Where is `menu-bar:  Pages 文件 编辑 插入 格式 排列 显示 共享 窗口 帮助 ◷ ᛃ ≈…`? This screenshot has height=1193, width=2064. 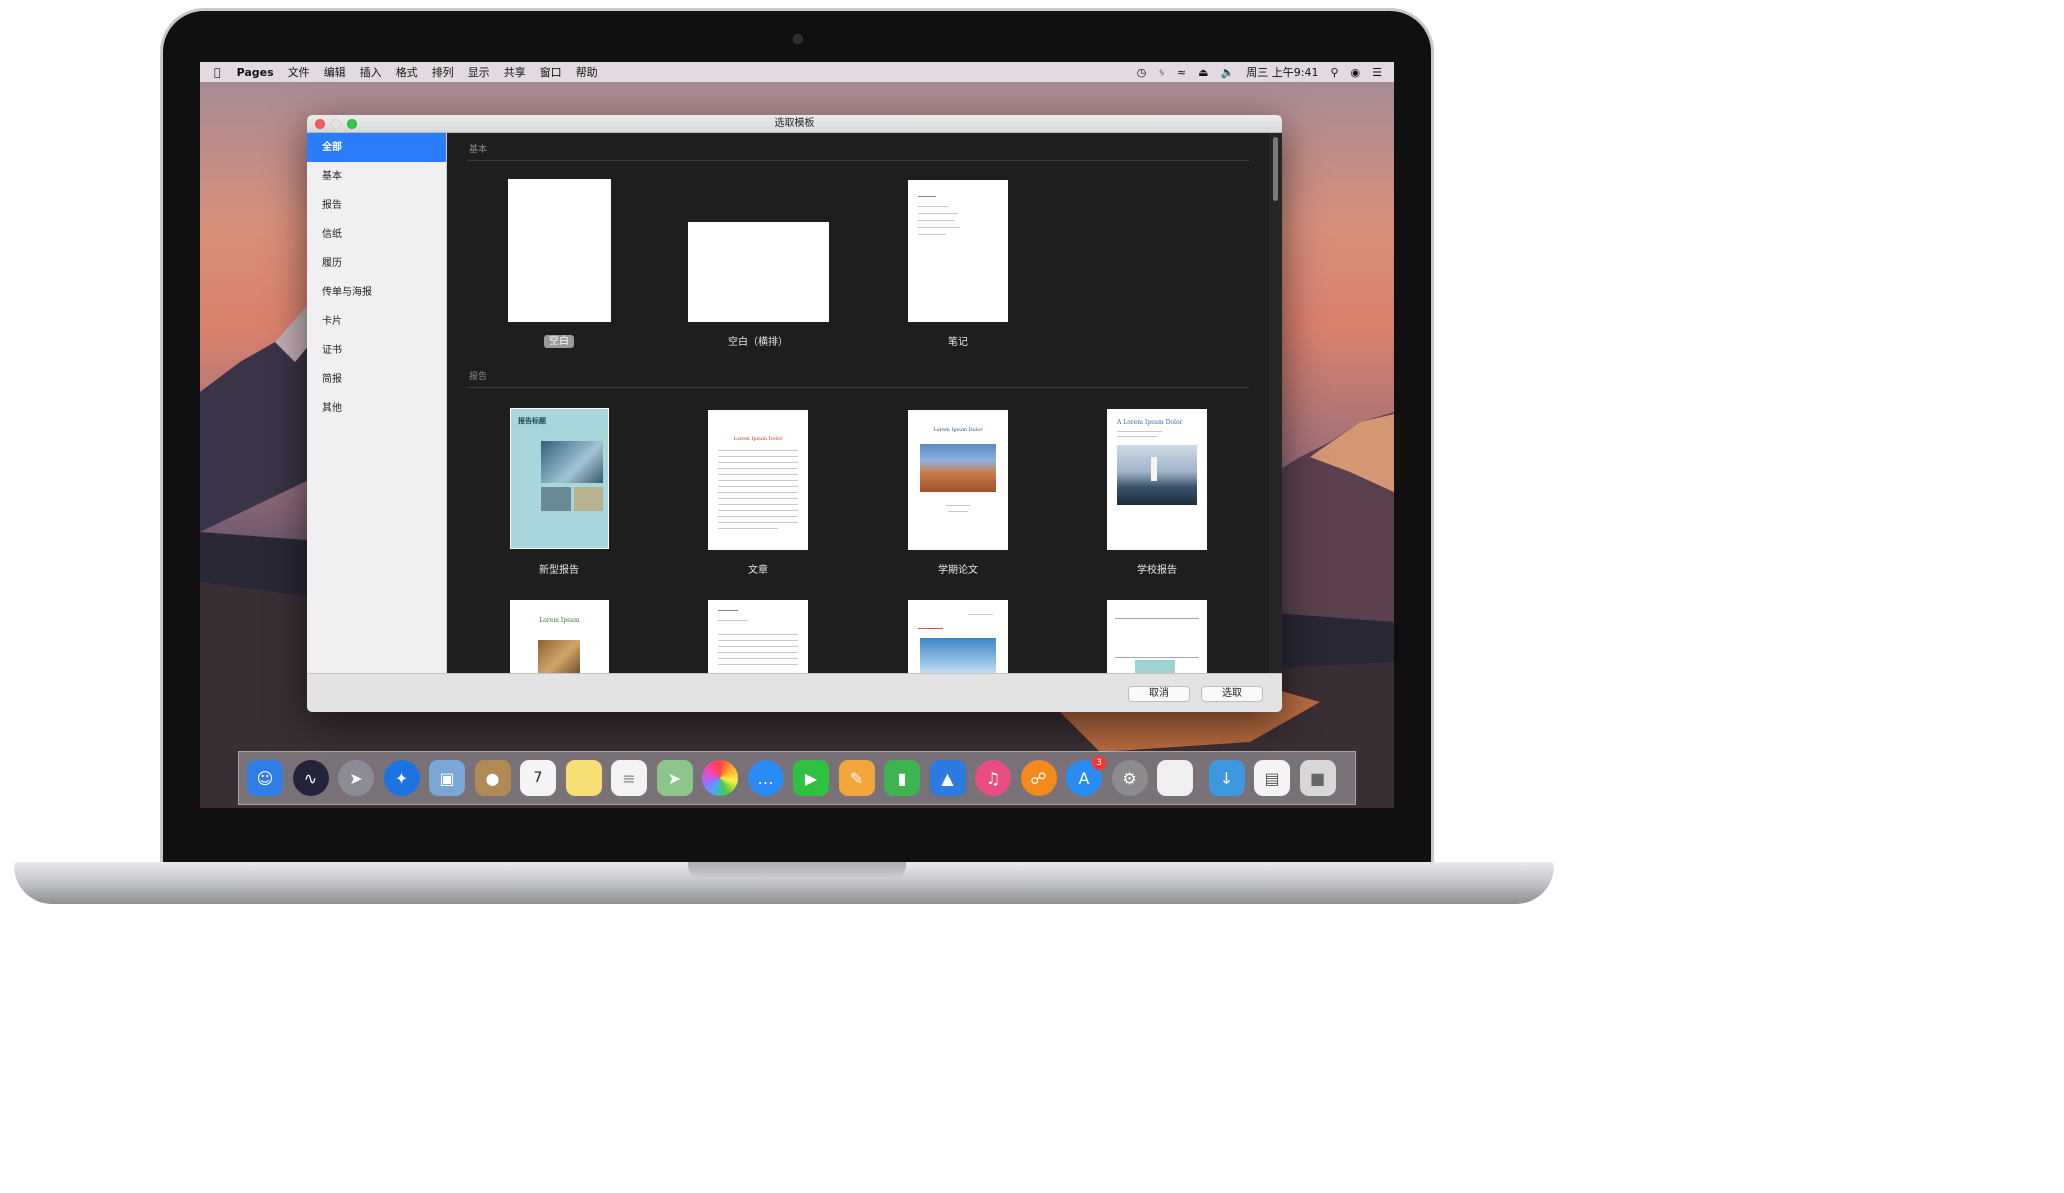 menu-bar:  Pages 文件 编辑 插入 格式 排列 显示 共享 窗口 帮助 ◷ ᛃ ≈… is located at coordinates (797, 72).